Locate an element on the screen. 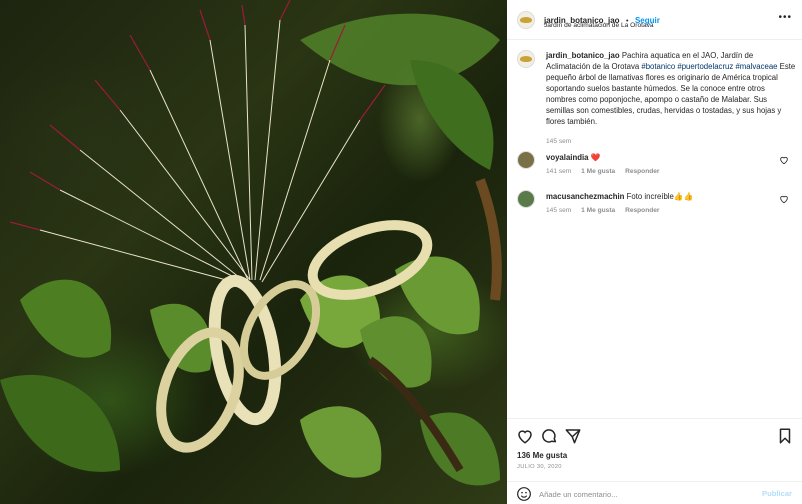 The height and width of the screenshot is (504, 802). emoji-icon is located at coordinates (524, 494).